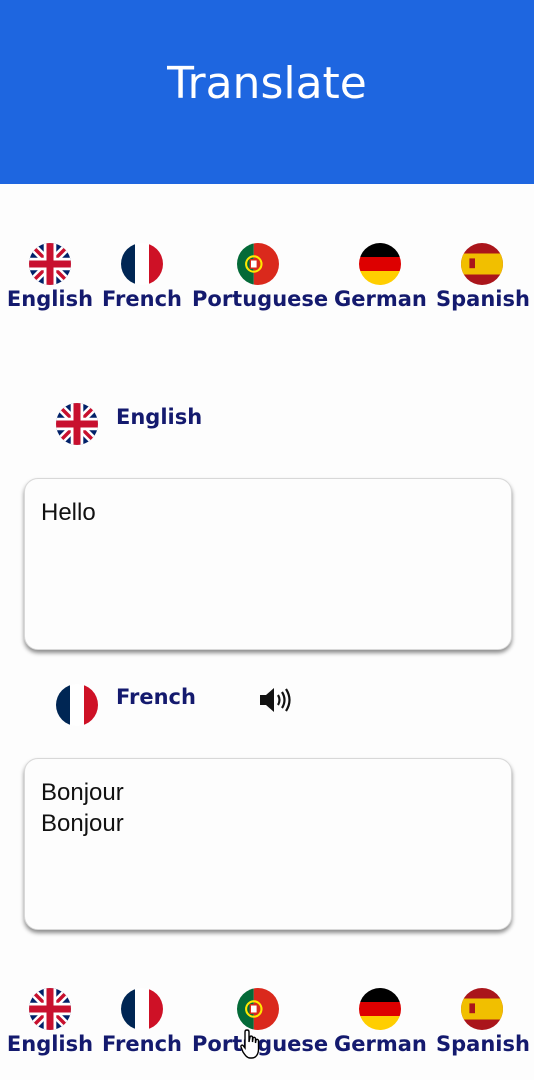  What do you see at coordinates (260, 299) in the screenshot?
I see `lang-label: Portuguese` at bounding box center [260, 299].